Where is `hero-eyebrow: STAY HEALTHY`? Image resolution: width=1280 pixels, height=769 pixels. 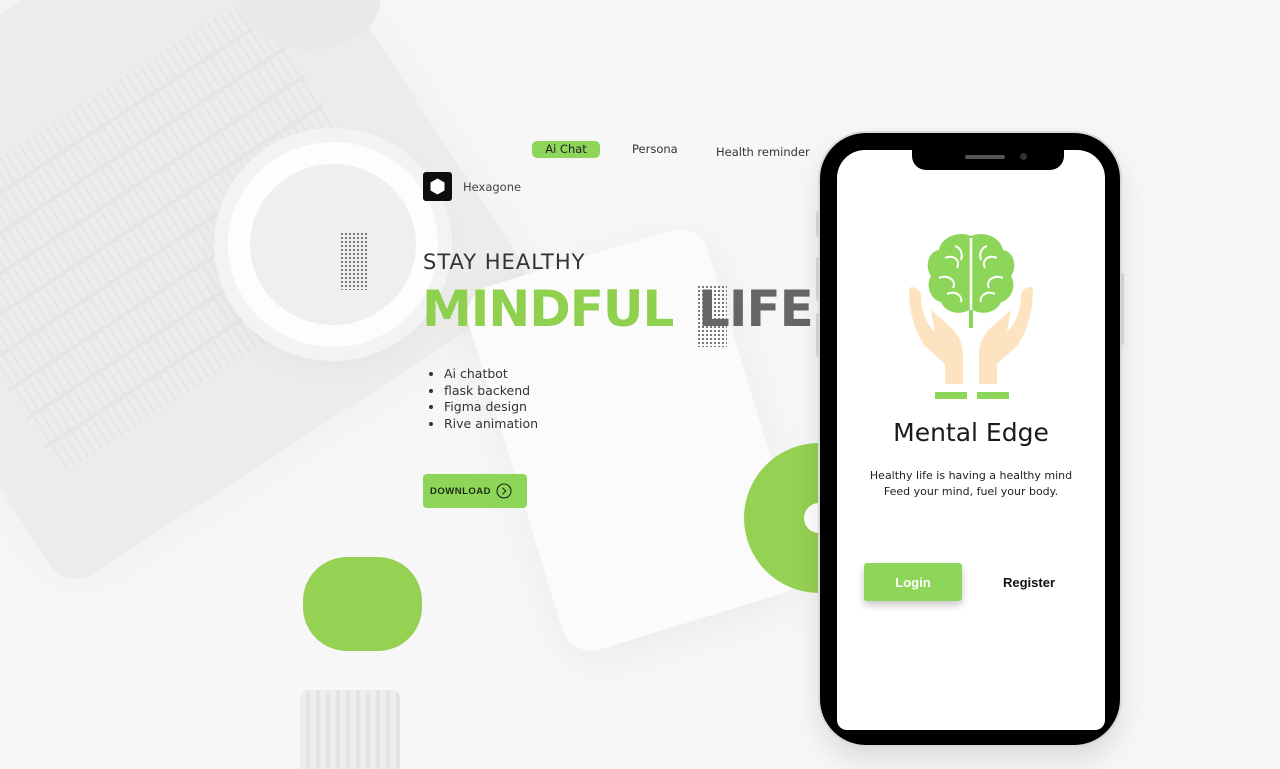
hero-eyebrow: STAY HEALTHY is located at coordinates (504, 262).